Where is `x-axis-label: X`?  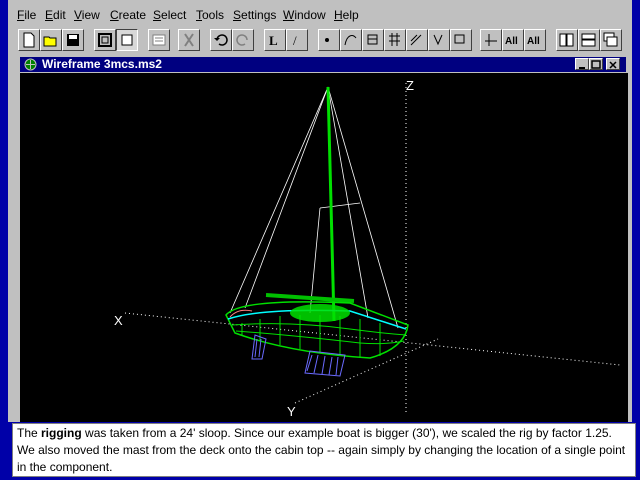 x-axis-label: X is located at coordinates (118, 320).